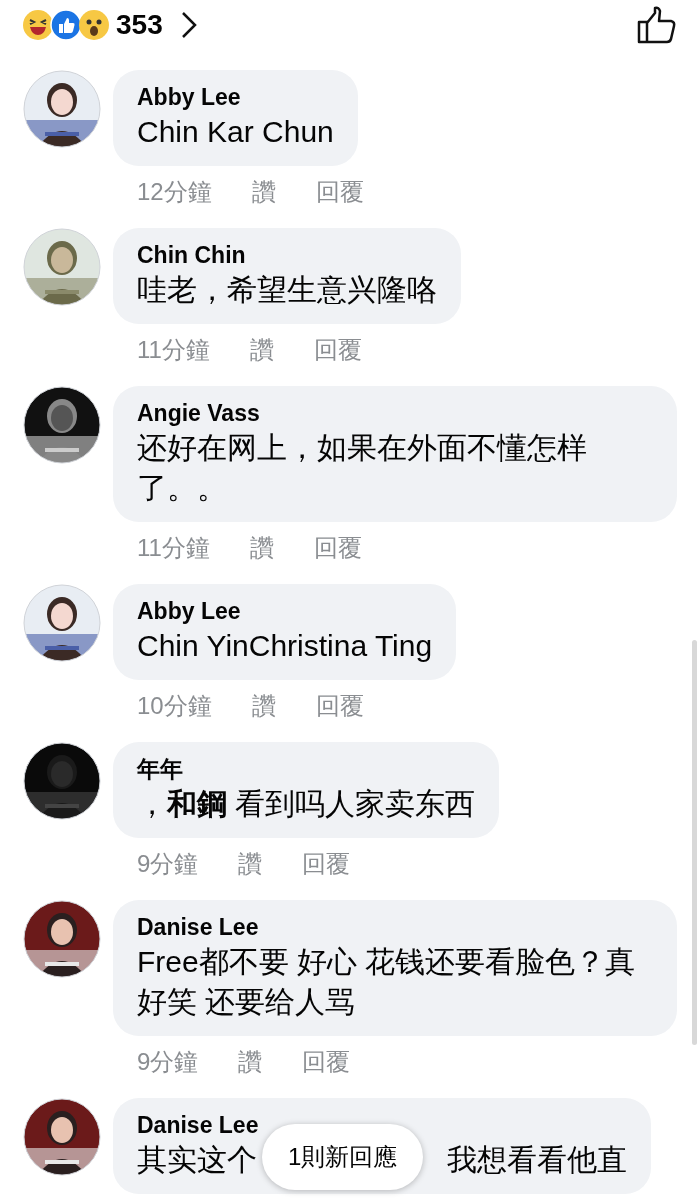  I want to click on comment-time: 12分鐘, so click(174, 192).